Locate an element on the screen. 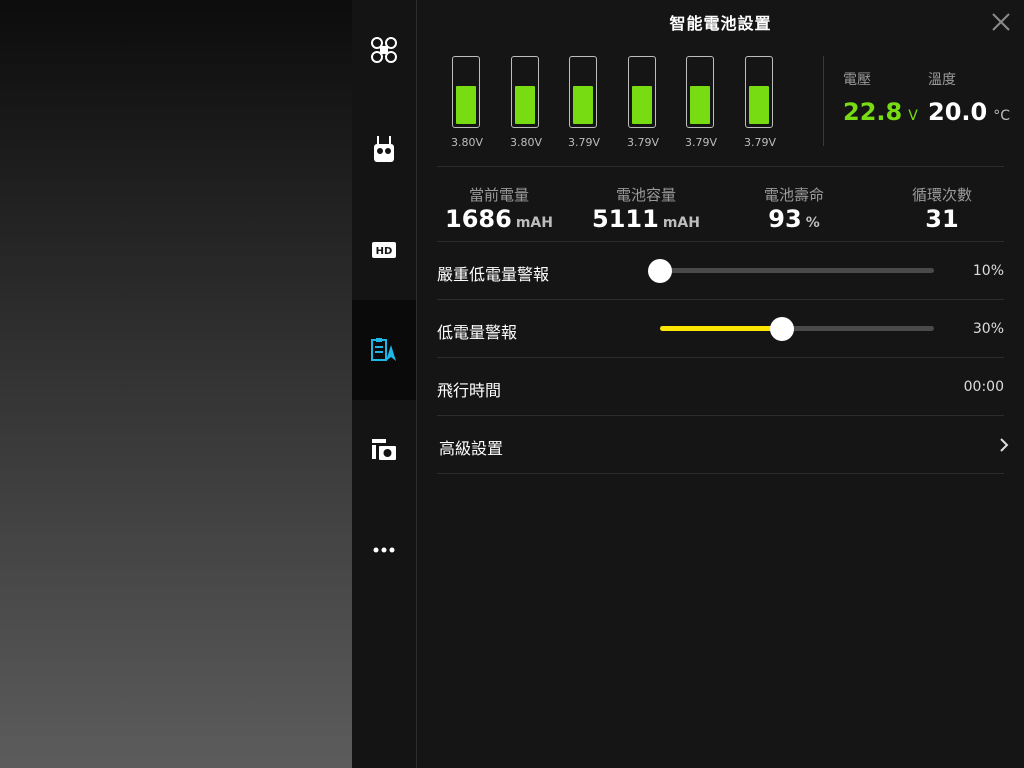 The image size is (1024, 768). critical-low-alert-label: 嚴重低電量警報 is located at coordinates (493, 274).